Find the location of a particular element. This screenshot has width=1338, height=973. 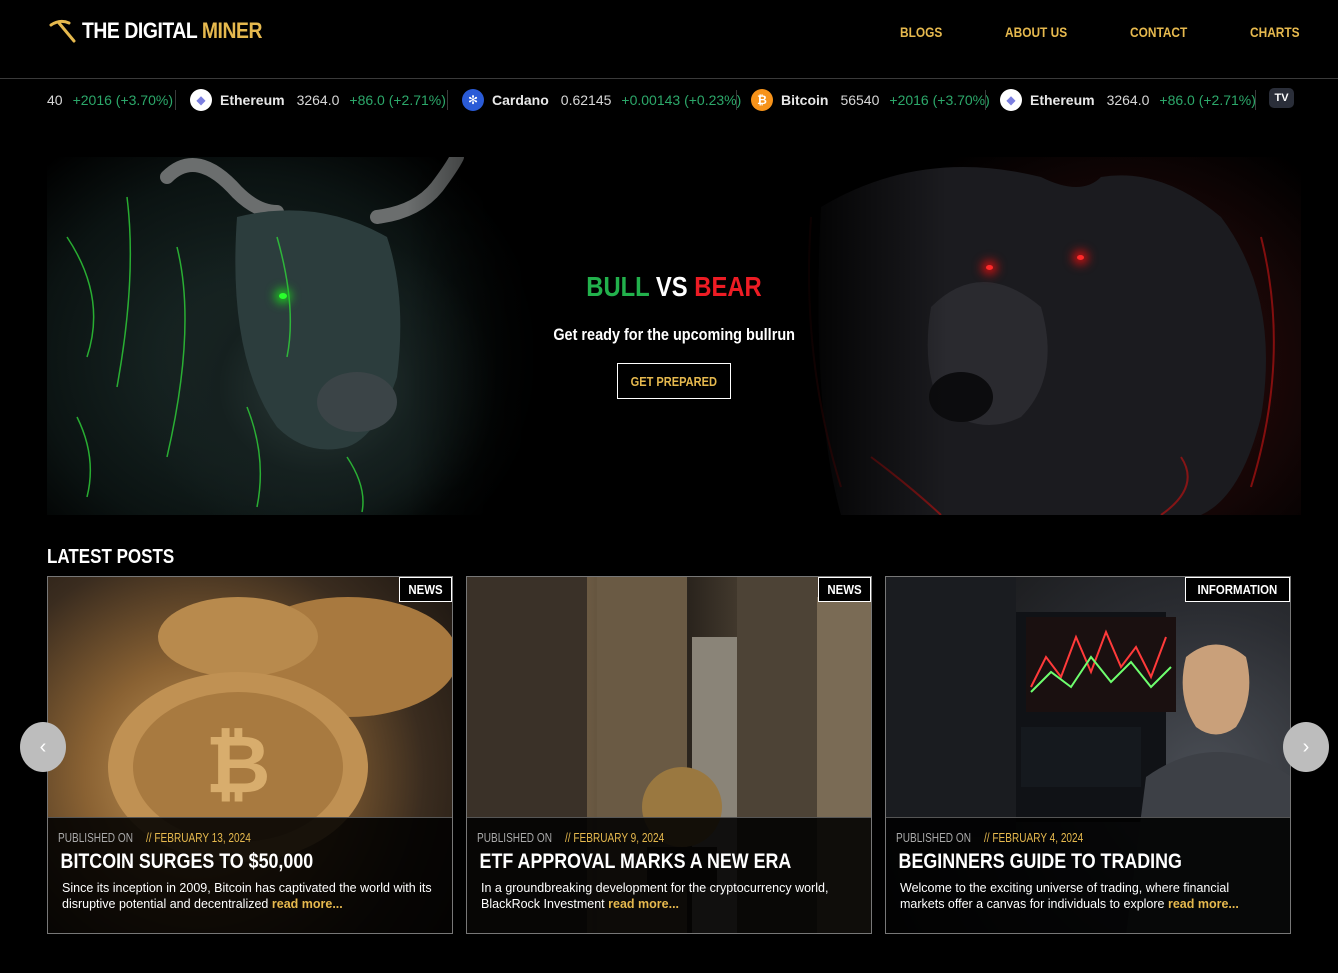

hero-subtitle: Get ready for the upcoming bullrun is located at coordinates (674, 334).